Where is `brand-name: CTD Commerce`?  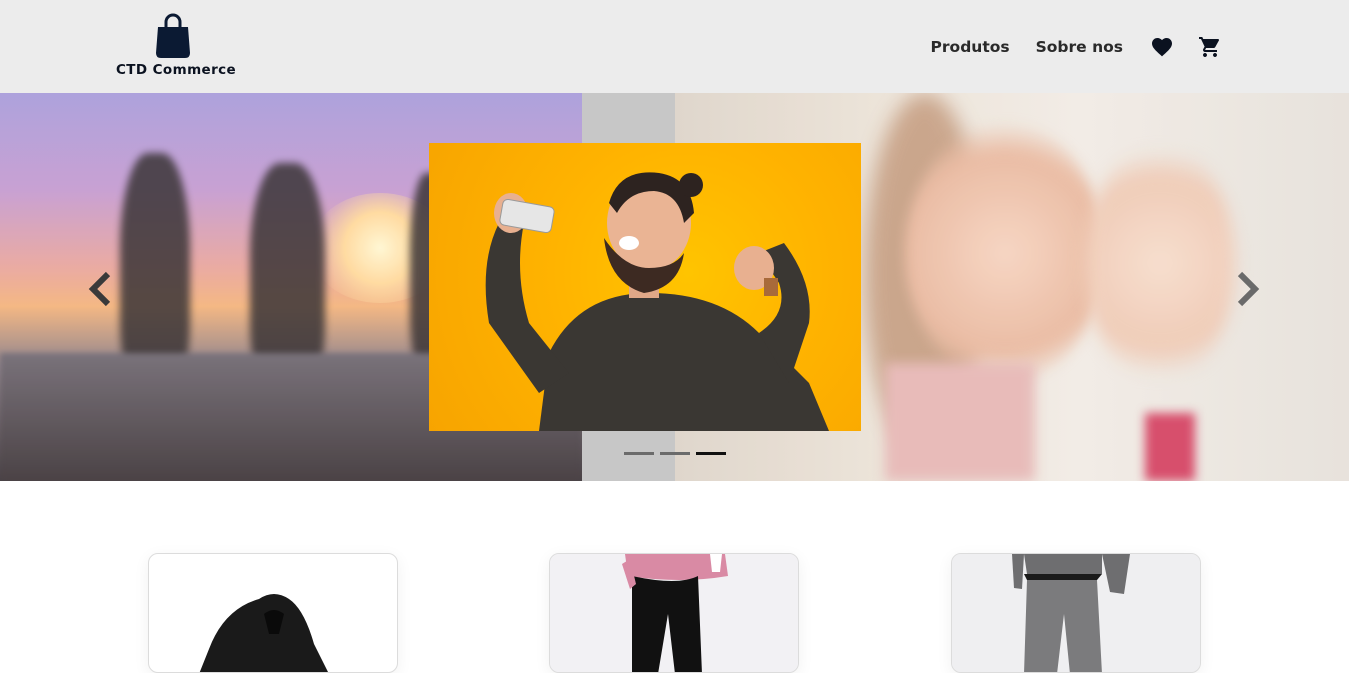 brand-name: CTD Commerce is located at coordinates (176, 70).